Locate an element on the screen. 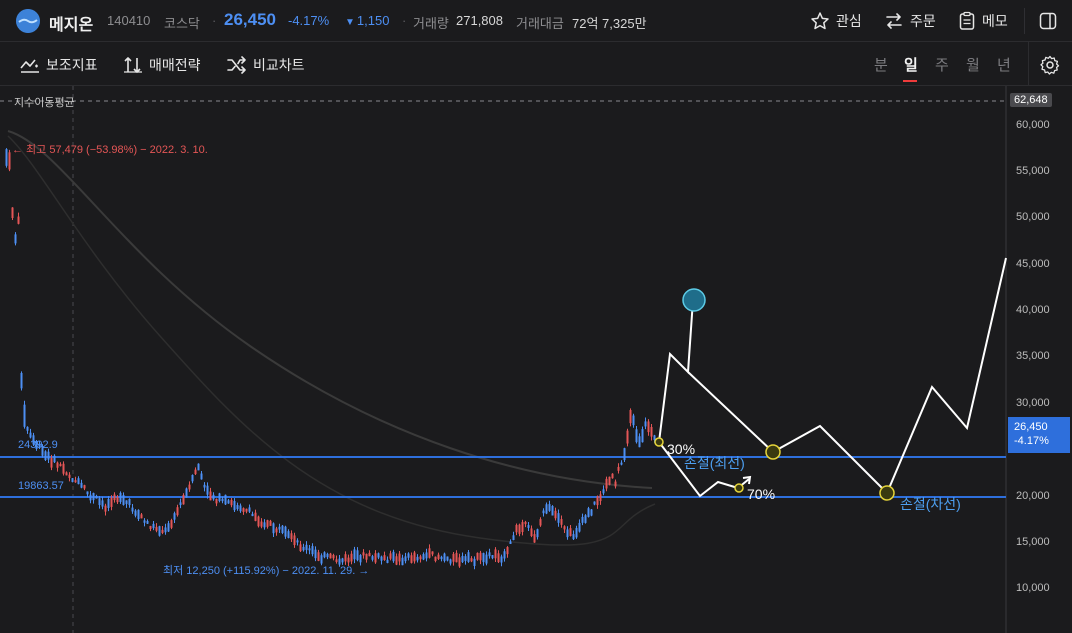 This screenshot has width=1072, height=633. side-panel-toggle is located at coordinates (1048, 23).